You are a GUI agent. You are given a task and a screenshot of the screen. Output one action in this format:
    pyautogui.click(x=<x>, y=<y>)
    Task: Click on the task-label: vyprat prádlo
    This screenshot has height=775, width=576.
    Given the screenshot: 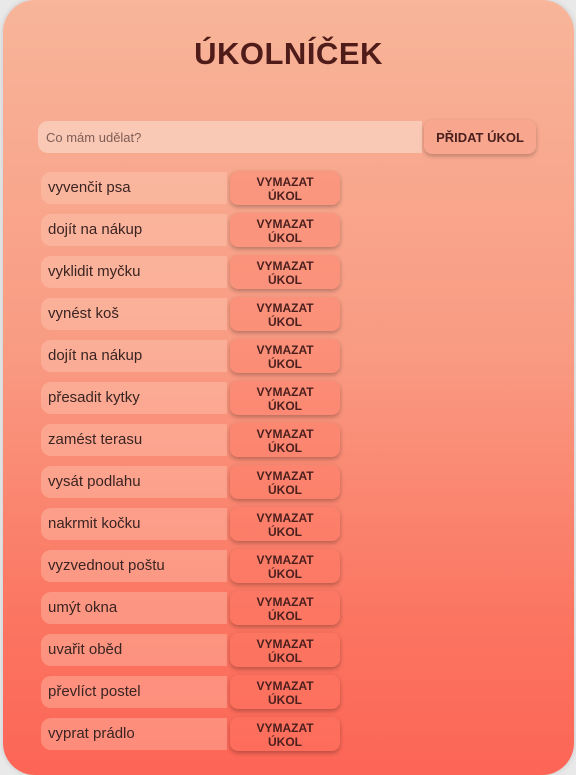 What is the action you would take?
    pyautogui.click(x=134, y=734)
    